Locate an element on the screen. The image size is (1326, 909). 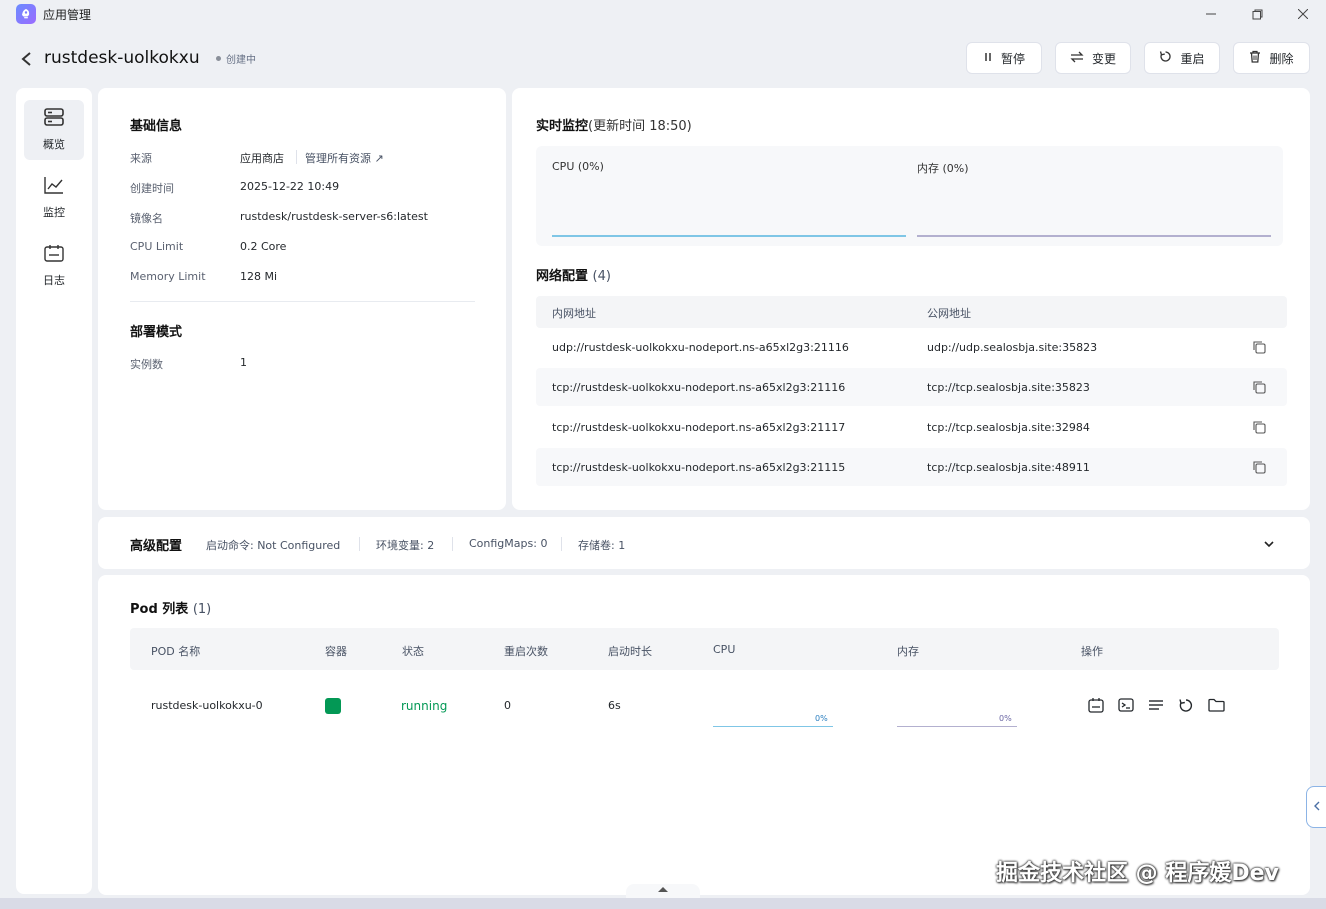
pod-list-title: Pod 列表 (1) is located at coordinates (170, 607).